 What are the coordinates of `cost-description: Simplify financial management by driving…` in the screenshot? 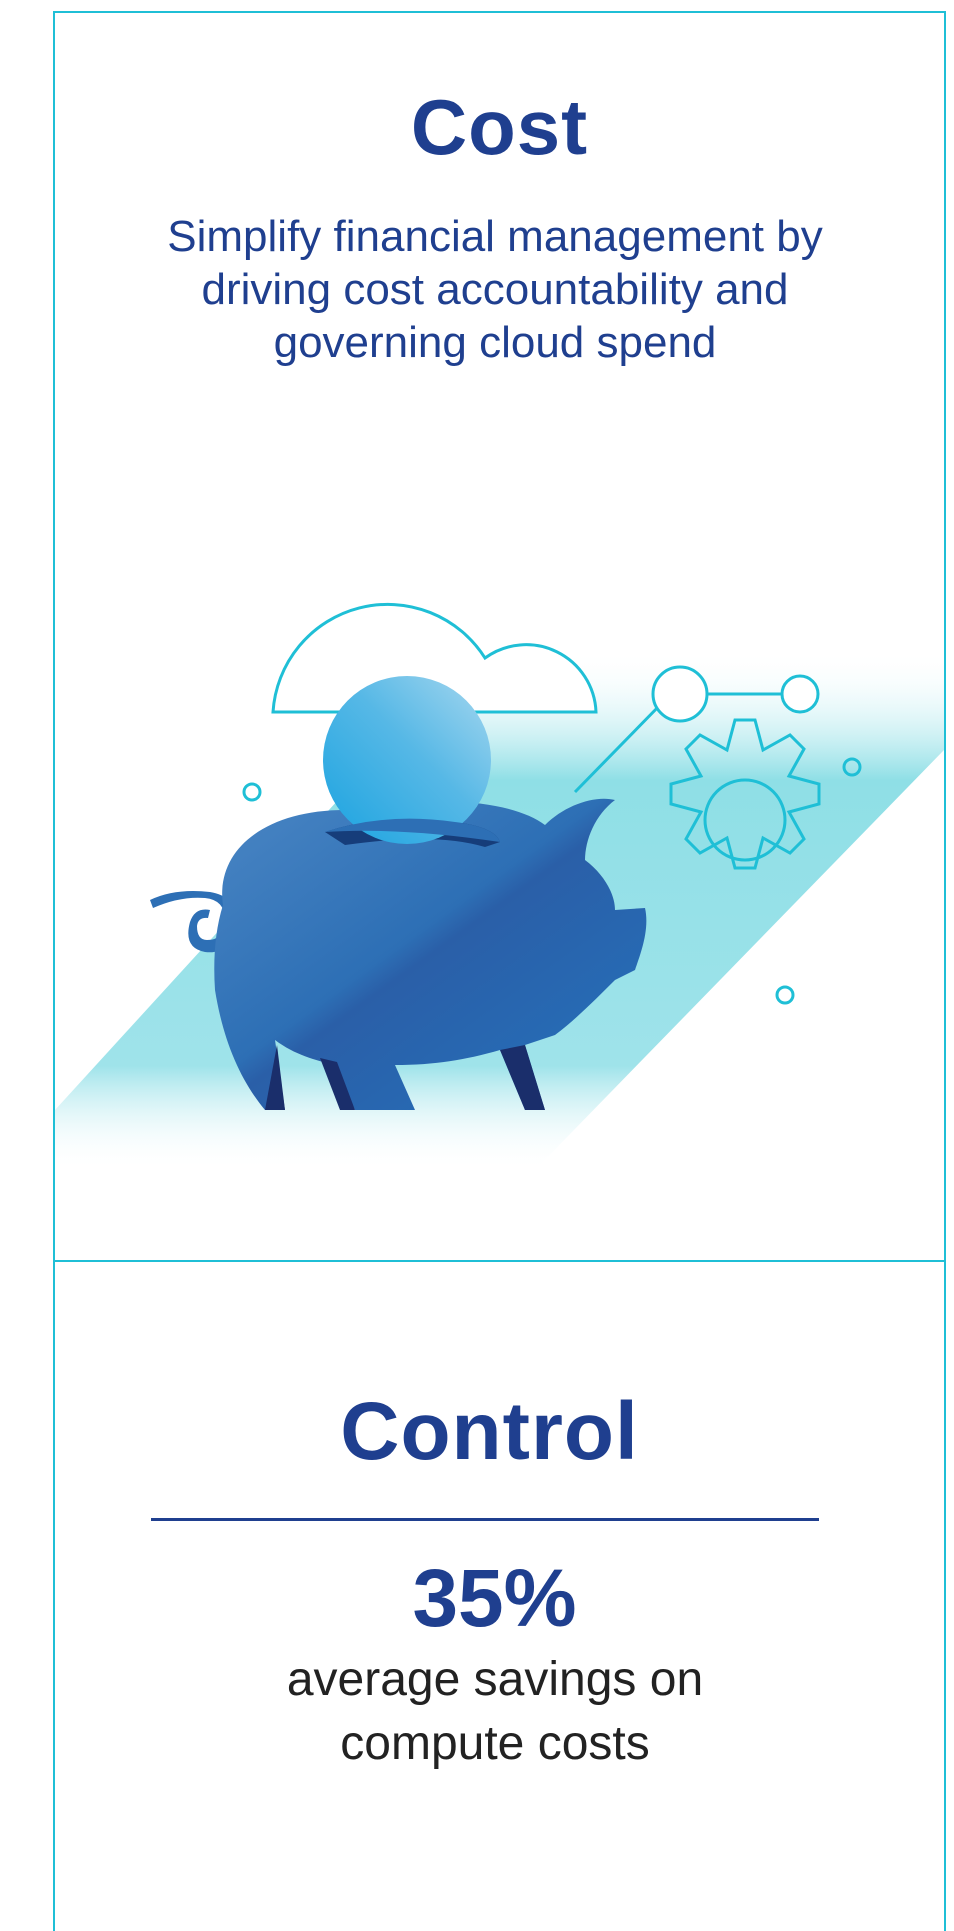 It's located at (495, 289).